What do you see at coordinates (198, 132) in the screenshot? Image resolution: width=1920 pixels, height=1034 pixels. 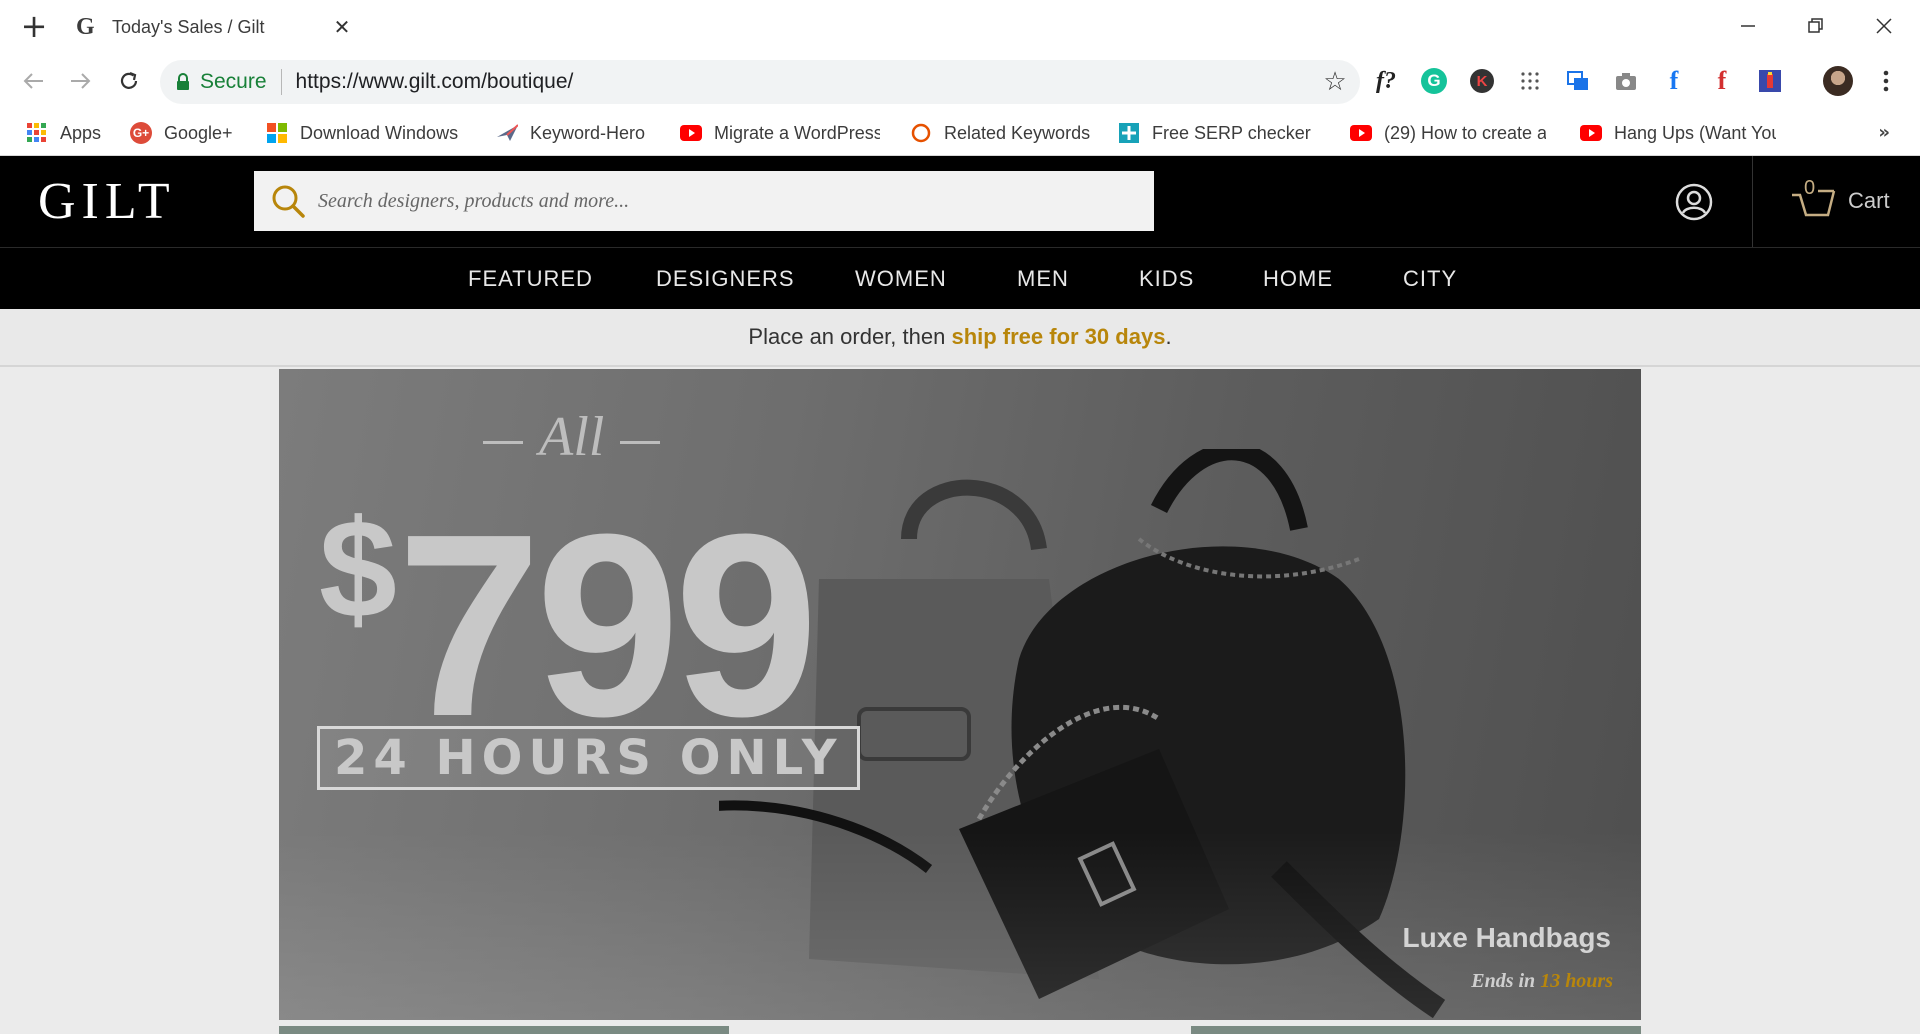 I see `bookmark-label: Google+` at bounding box center [198, 132].